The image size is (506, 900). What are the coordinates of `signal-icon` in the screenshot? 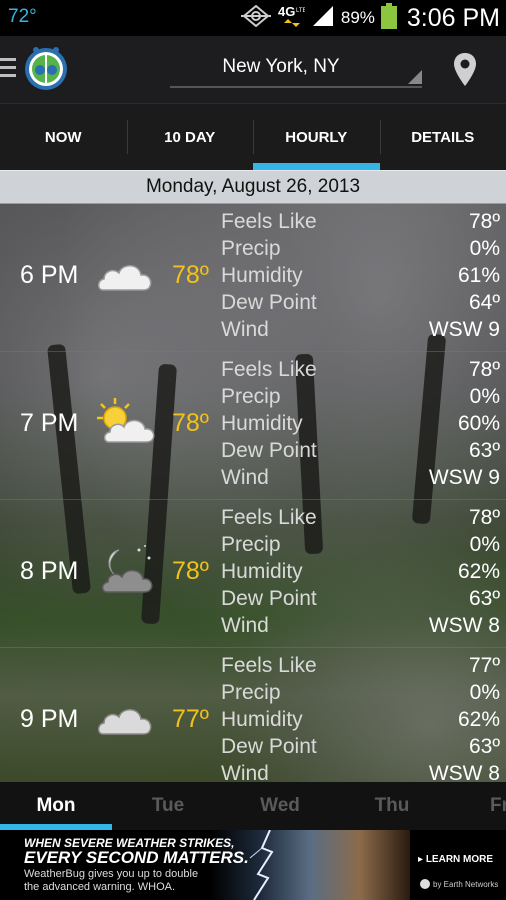 It's located at (323, 18).